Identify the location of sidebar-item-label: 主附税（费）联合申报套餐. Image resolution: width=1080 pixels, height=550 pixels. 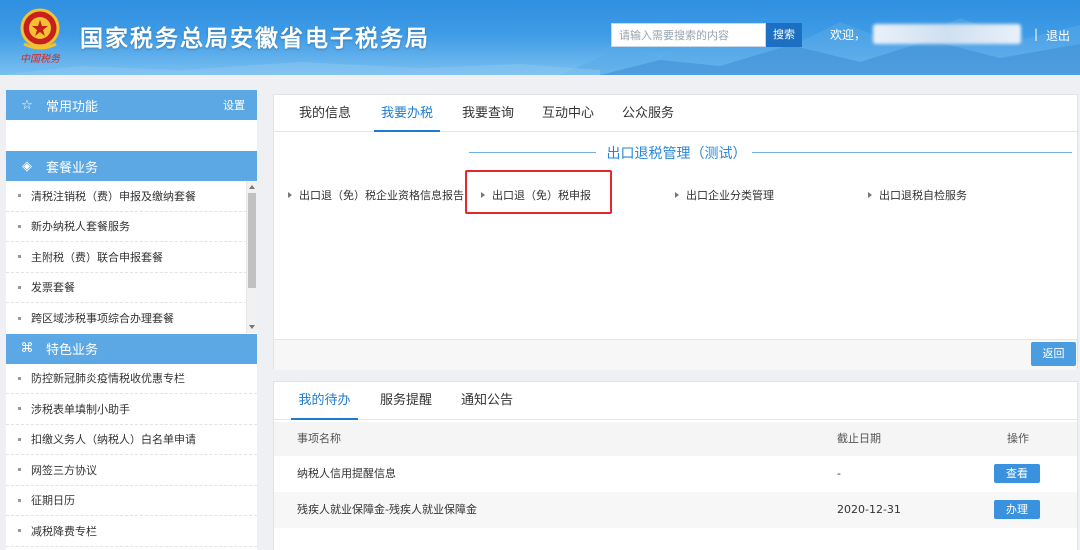
(97, 257).